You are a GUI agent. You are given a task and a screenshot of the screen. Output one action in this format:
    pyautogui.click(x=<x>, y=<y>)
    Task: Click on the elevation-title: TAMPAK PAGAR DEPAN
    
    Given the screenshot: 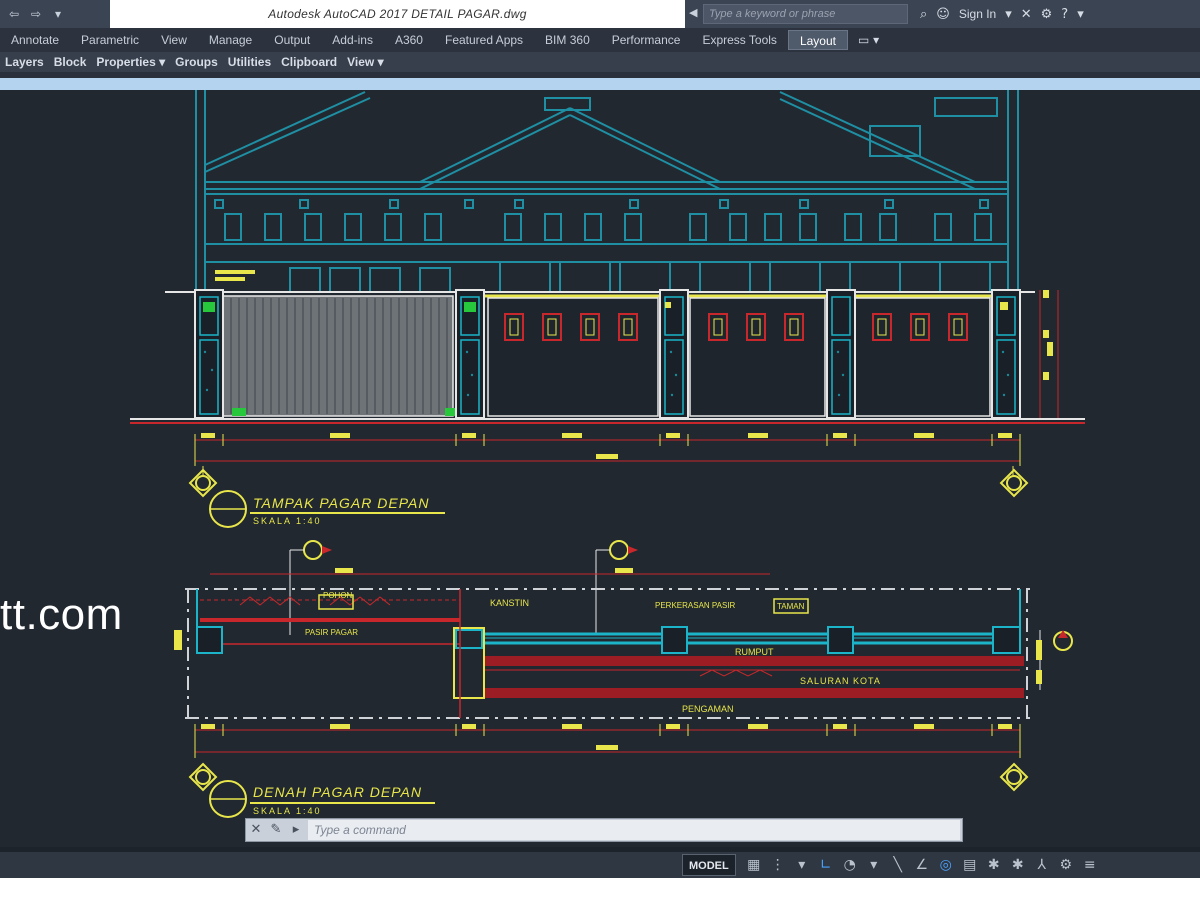 What is the action you would take?
    pyautogui.click(x=341, y=503)
    